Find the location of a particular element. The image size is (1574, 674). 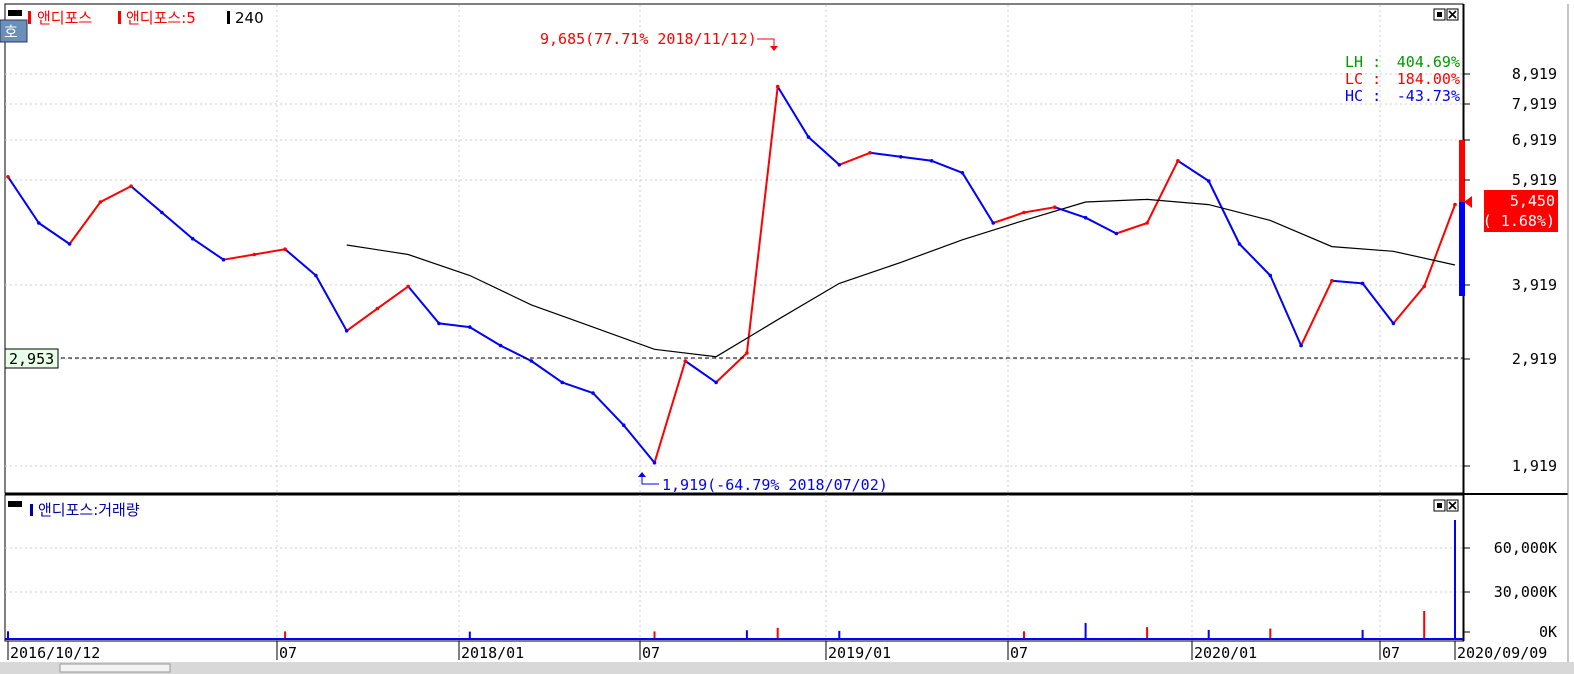

current-price-change: ( 1.68%) is located at coordinates (1519, 221).